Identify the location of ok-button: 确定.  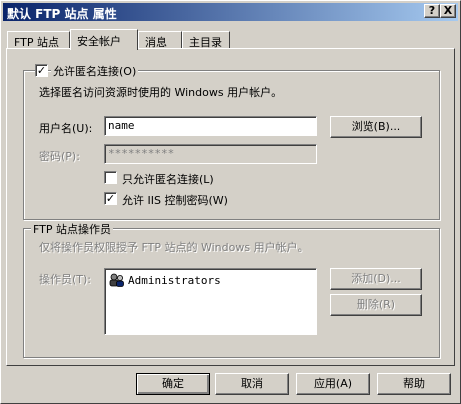
(173, 384).